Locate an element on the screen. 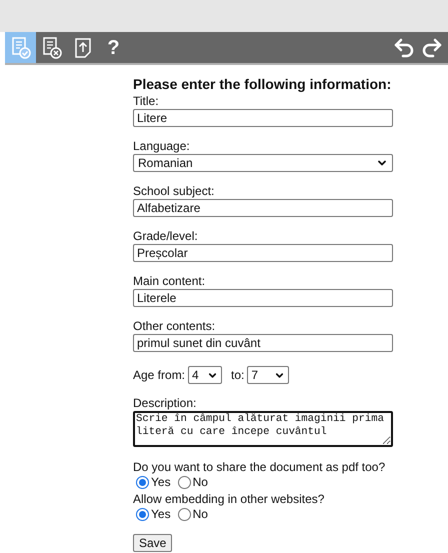  field-label: Grade/level: is located at coordinates (166, 236).